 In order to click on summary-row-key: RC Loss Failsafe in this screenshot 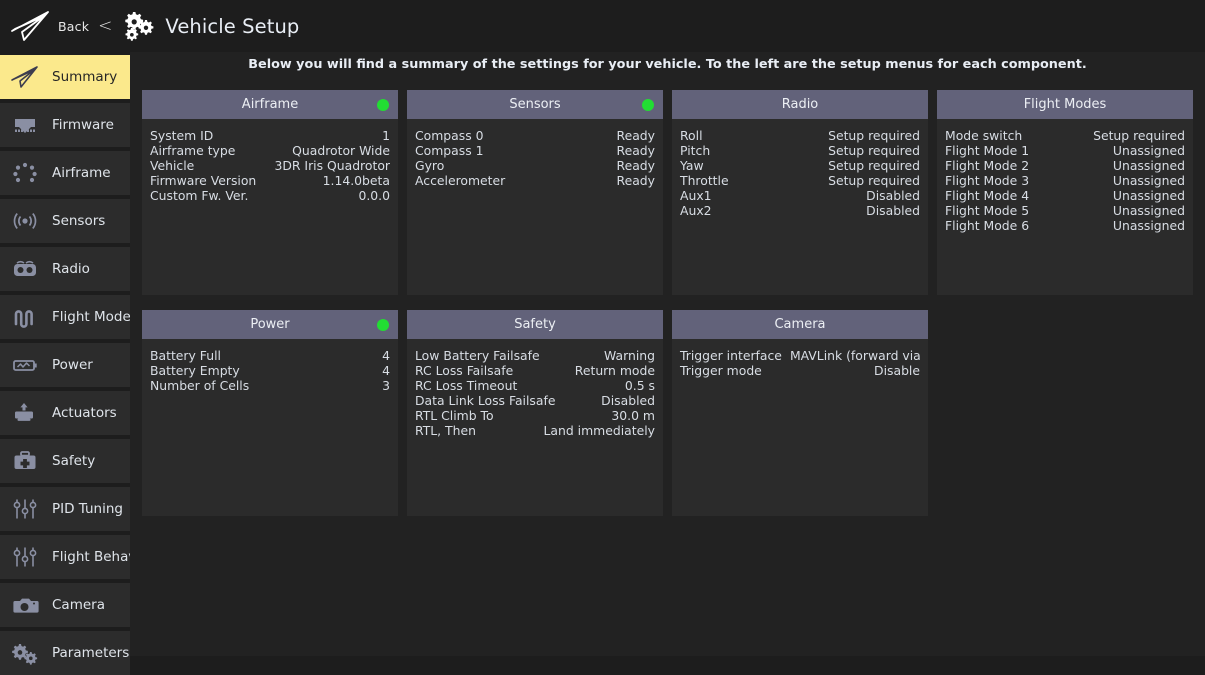, I will do `click(464, 370)`.